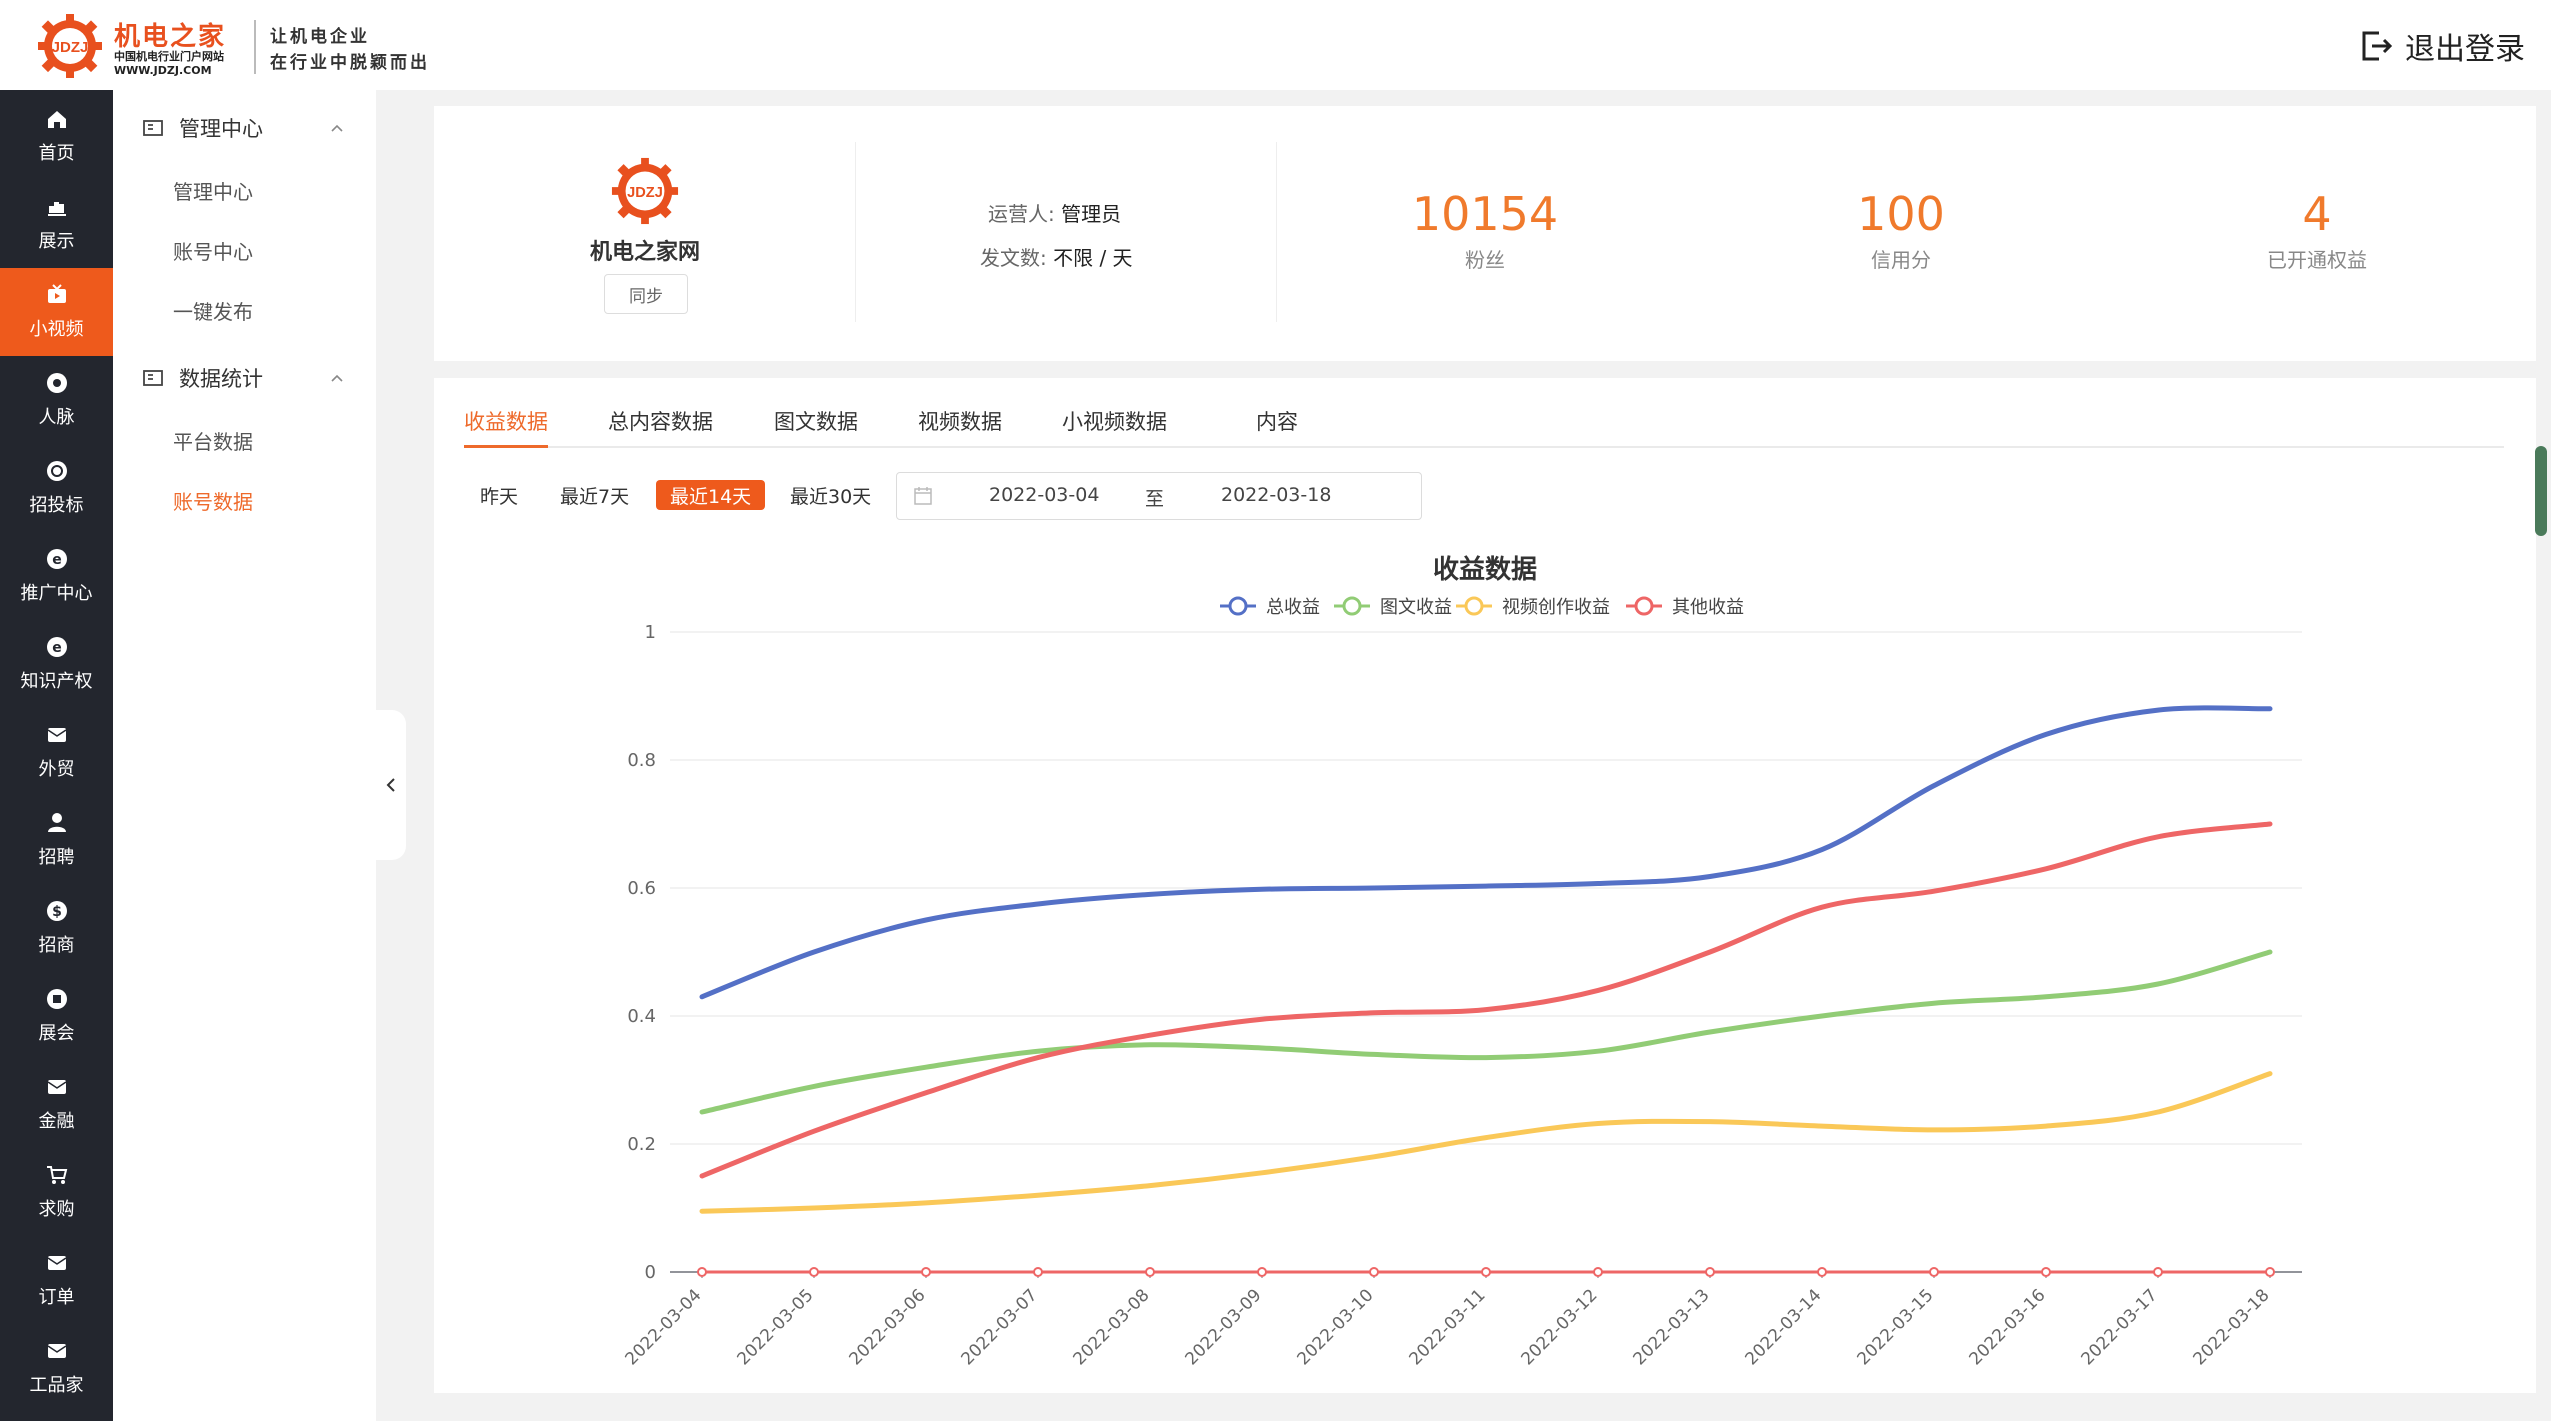 This screenshot has height=1421, width=2551. Describe the element at coordinates (213, 190) in the screenshot. I see `subnav-item-management-center: 管理中心` at that location.